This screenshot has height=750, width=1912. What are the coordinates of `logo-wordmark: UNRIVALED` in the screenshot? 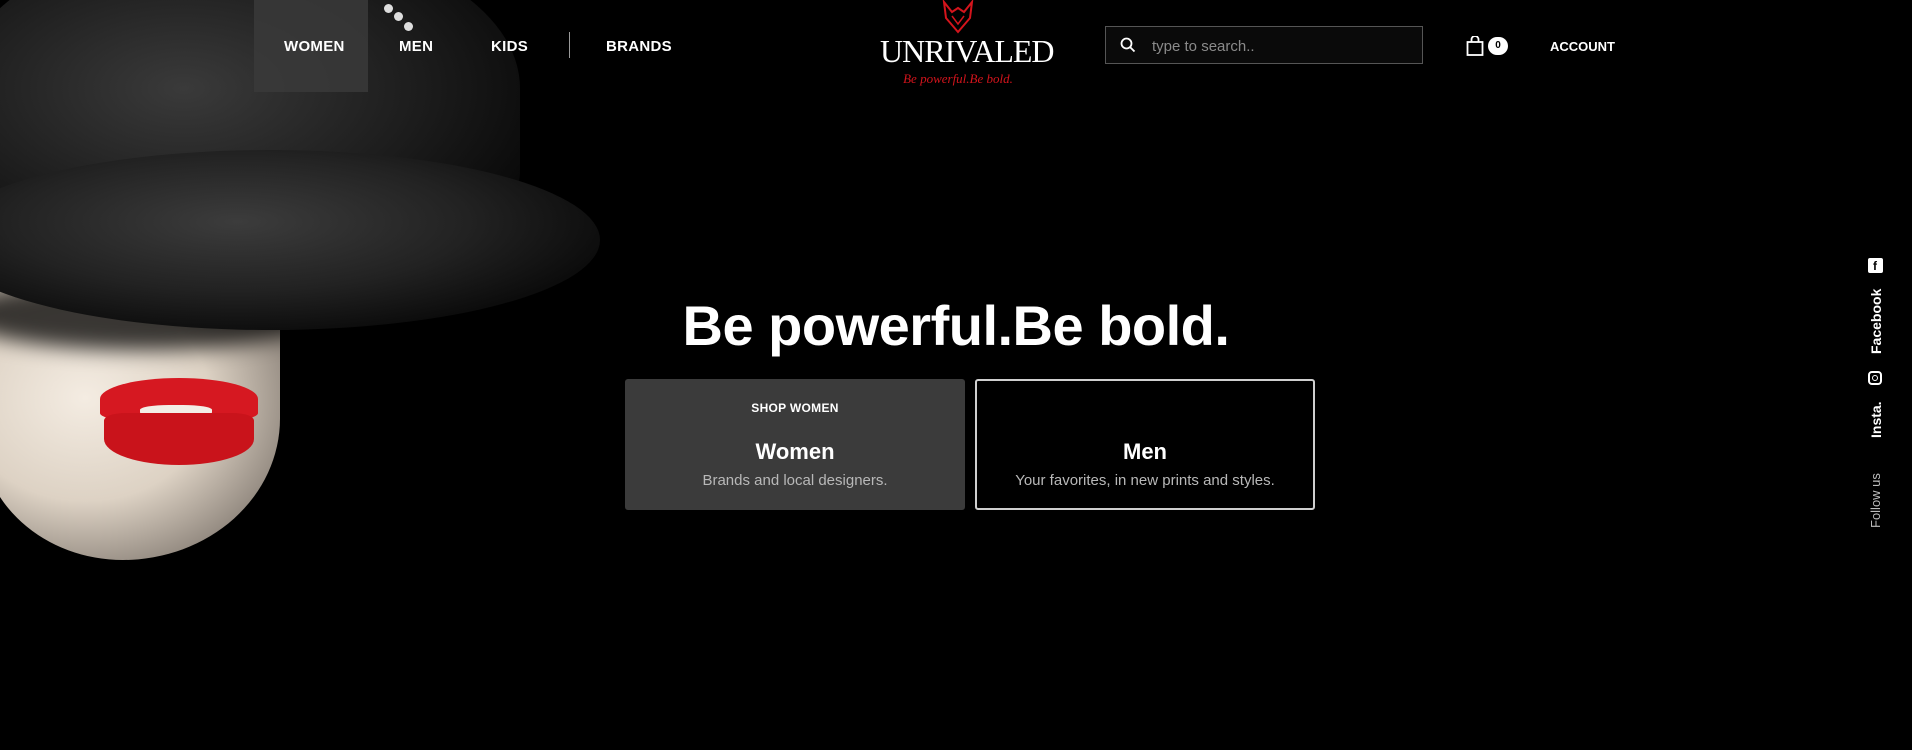 It's located at (967, 51).